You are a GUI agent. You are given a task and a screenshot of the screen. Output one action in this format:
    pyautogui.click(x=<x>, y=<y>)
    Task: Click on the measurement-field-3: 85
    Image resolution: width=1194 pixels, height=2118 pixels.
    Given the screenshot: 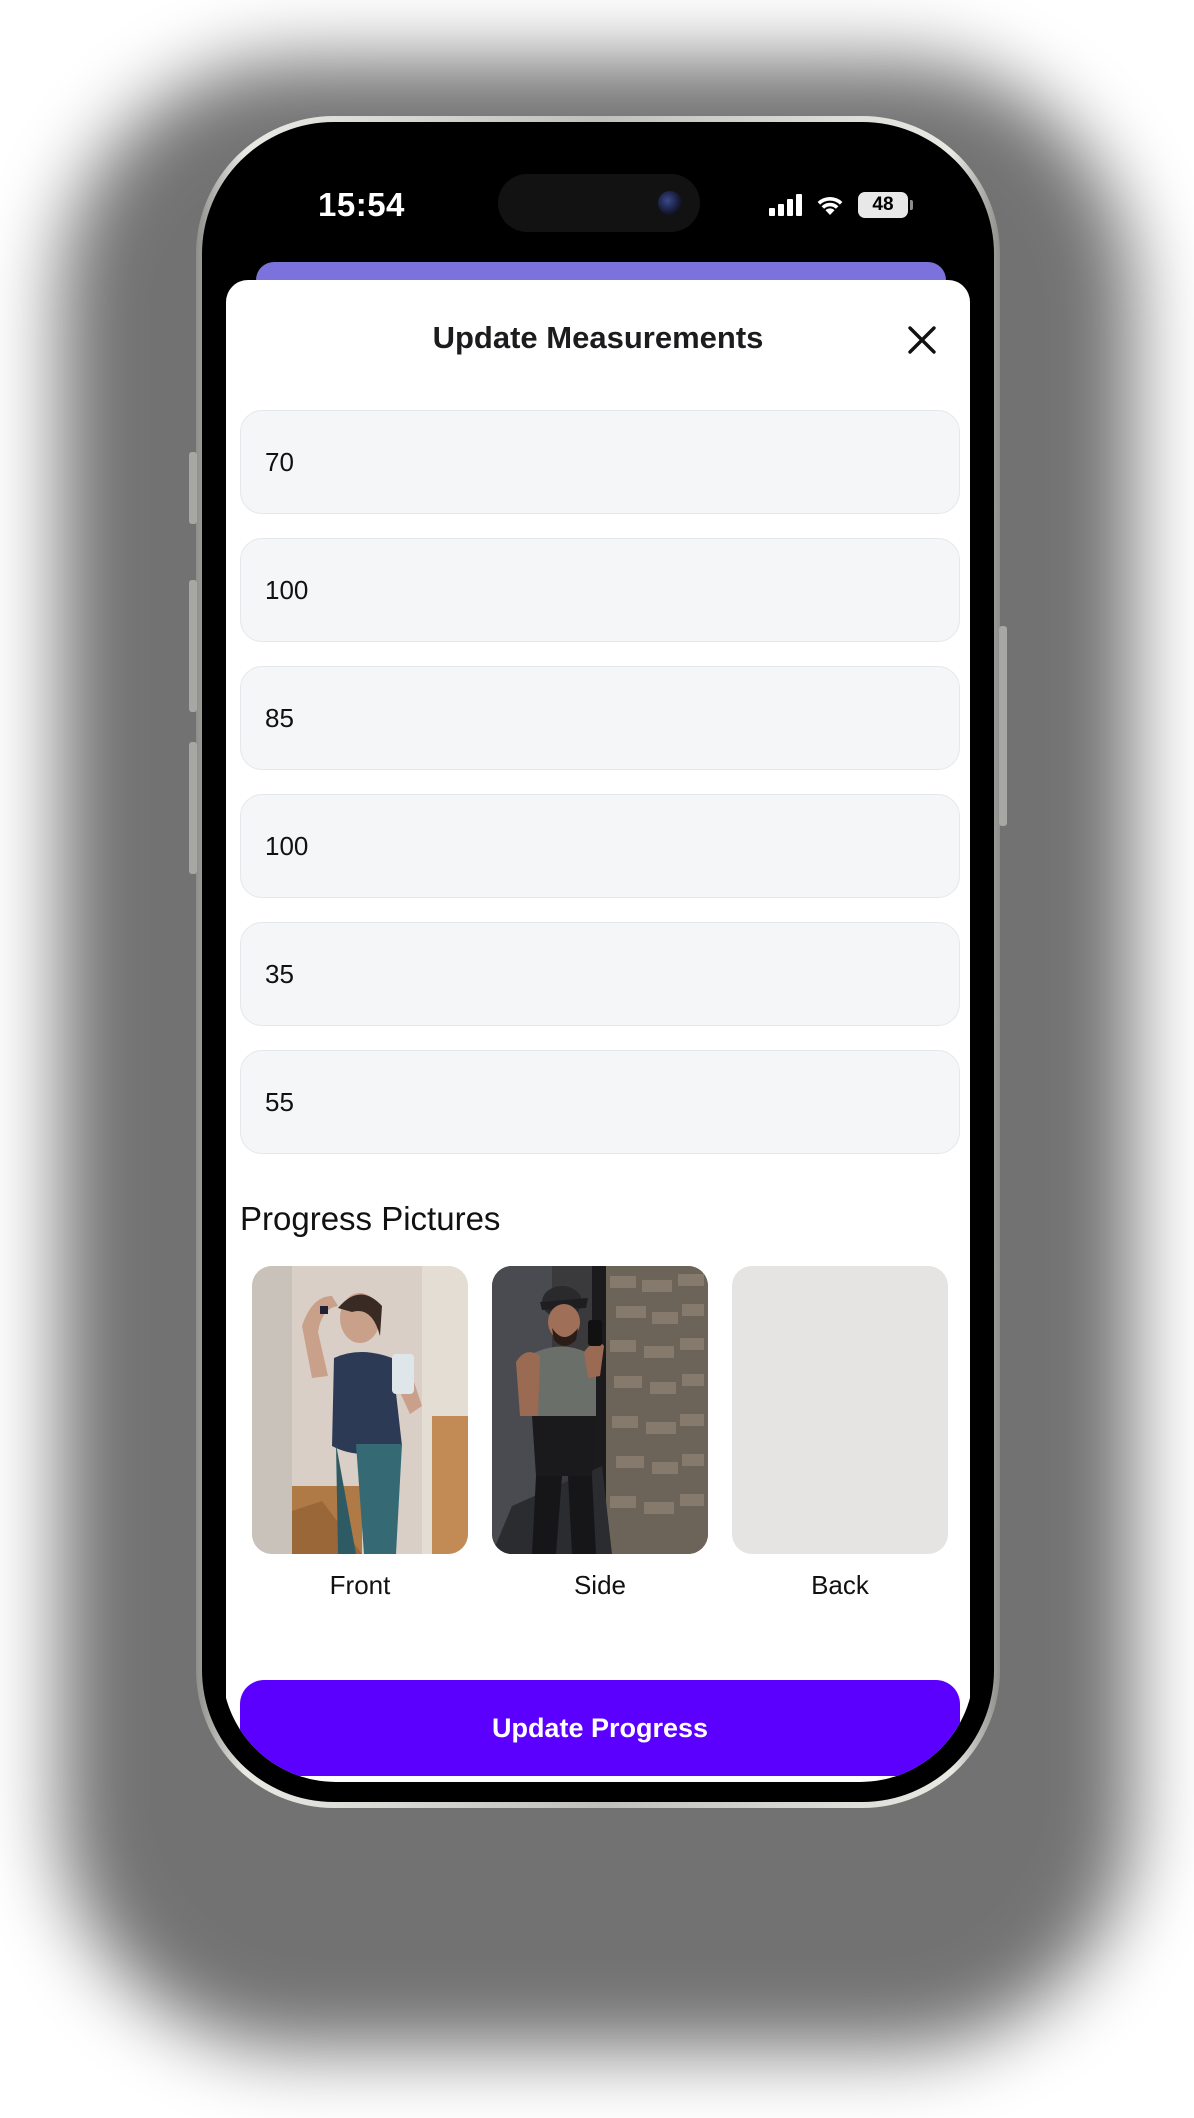 What is the action you would take?
    pyautogui.click(x=600, y=718)
    